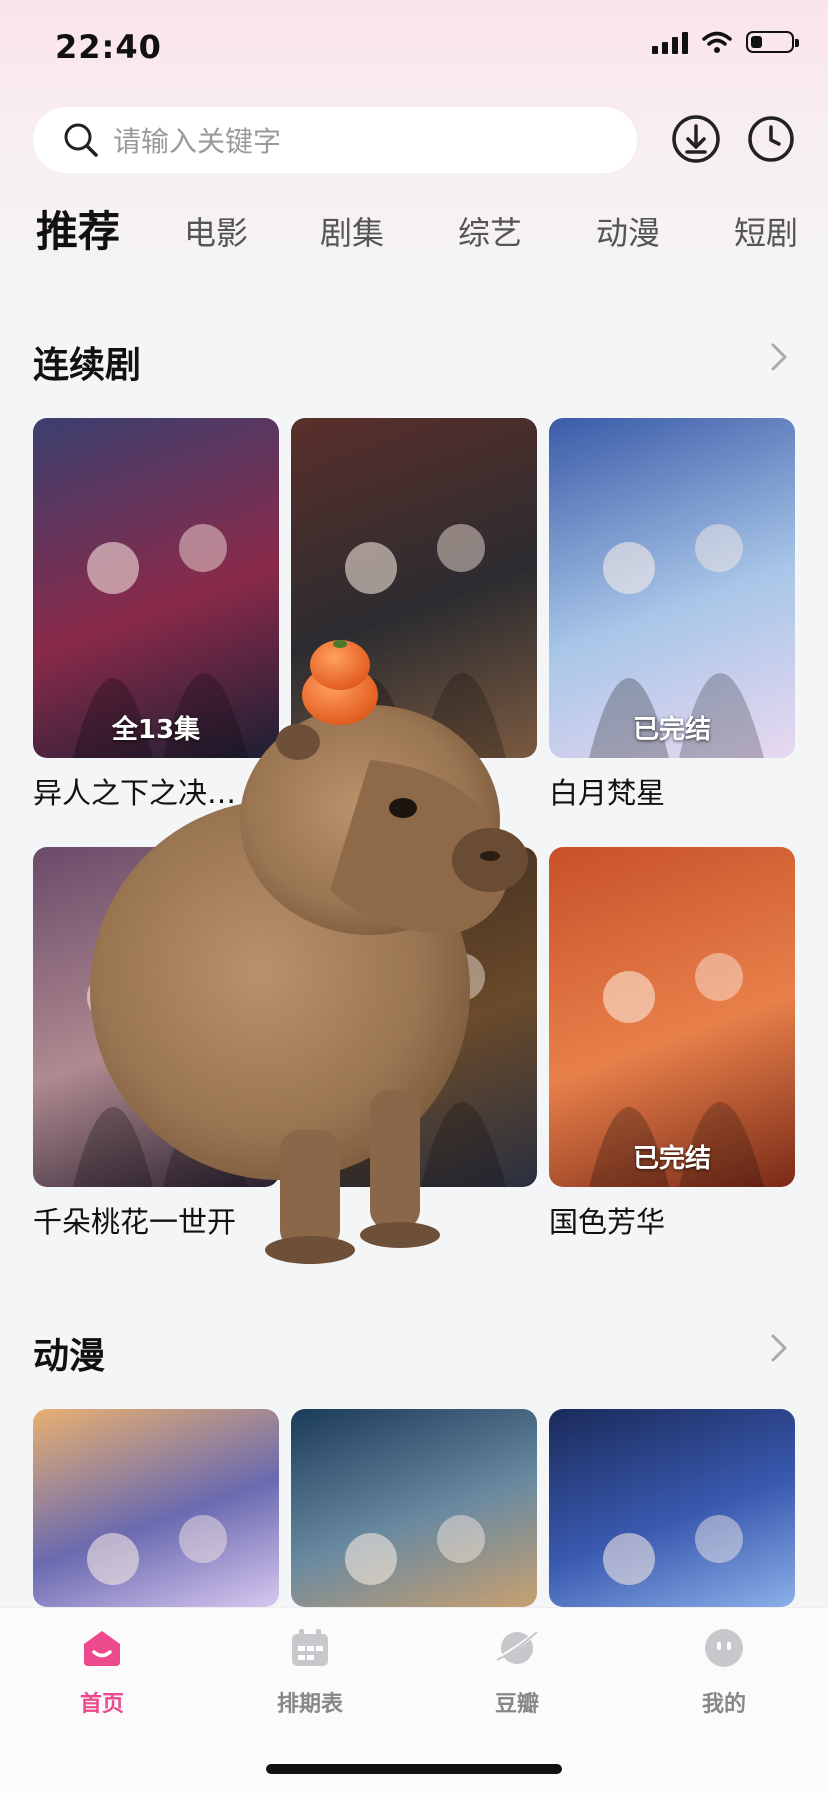  What do you see at coordinates (101, 1704) in the screenshot?
I see `nav-home-label: 首页` at bounding box center [101, 1704].